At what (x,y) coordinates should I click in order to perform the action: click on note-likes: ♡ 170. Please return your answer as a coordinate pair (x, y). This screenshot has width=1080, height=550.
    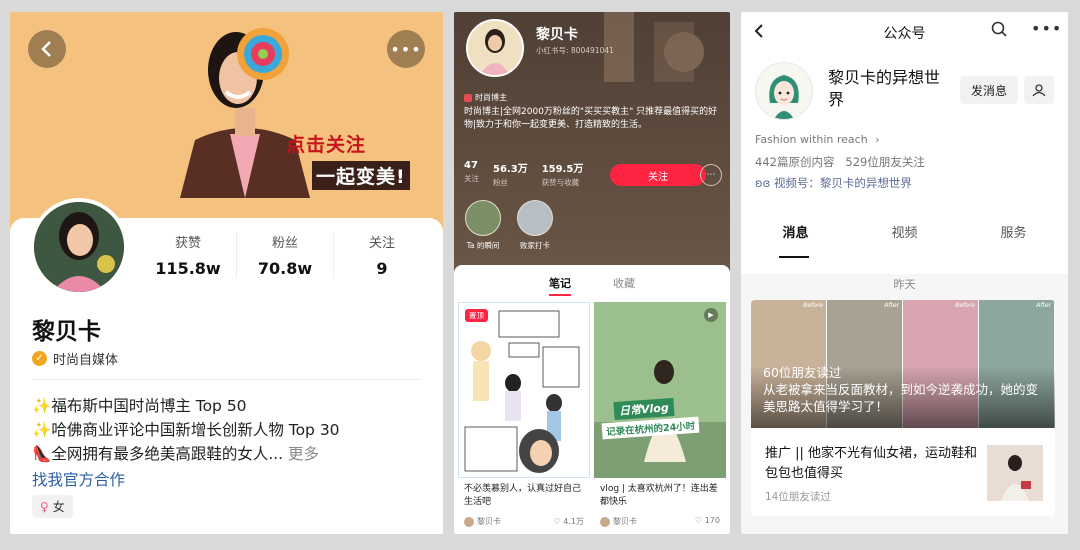
    Looking at the image, I should click on (707, 521).